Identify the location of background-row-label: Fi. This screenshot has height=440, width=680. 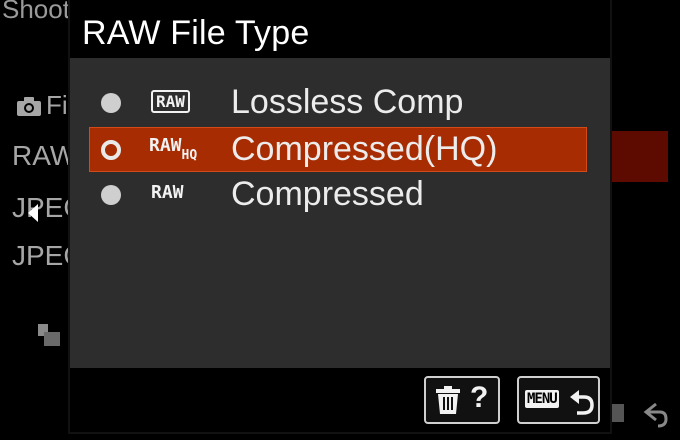
(57, 105).